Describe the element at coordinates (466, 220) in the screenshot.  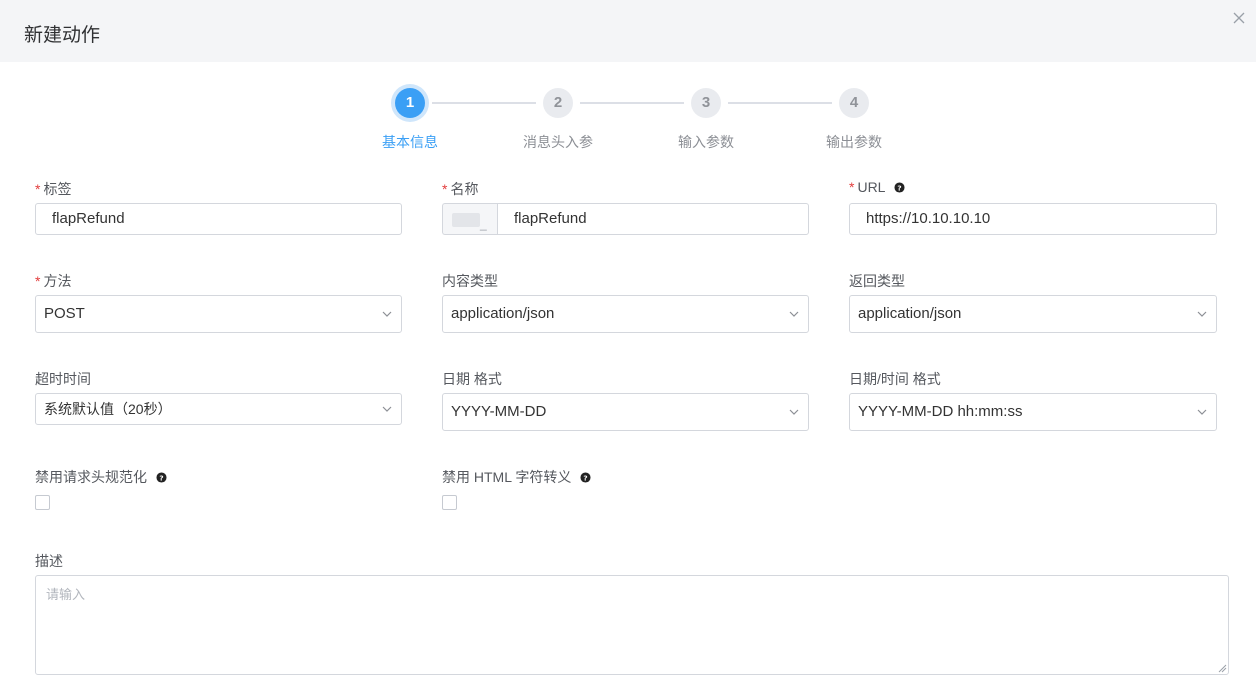
I see `blurred-prefix` at that location.